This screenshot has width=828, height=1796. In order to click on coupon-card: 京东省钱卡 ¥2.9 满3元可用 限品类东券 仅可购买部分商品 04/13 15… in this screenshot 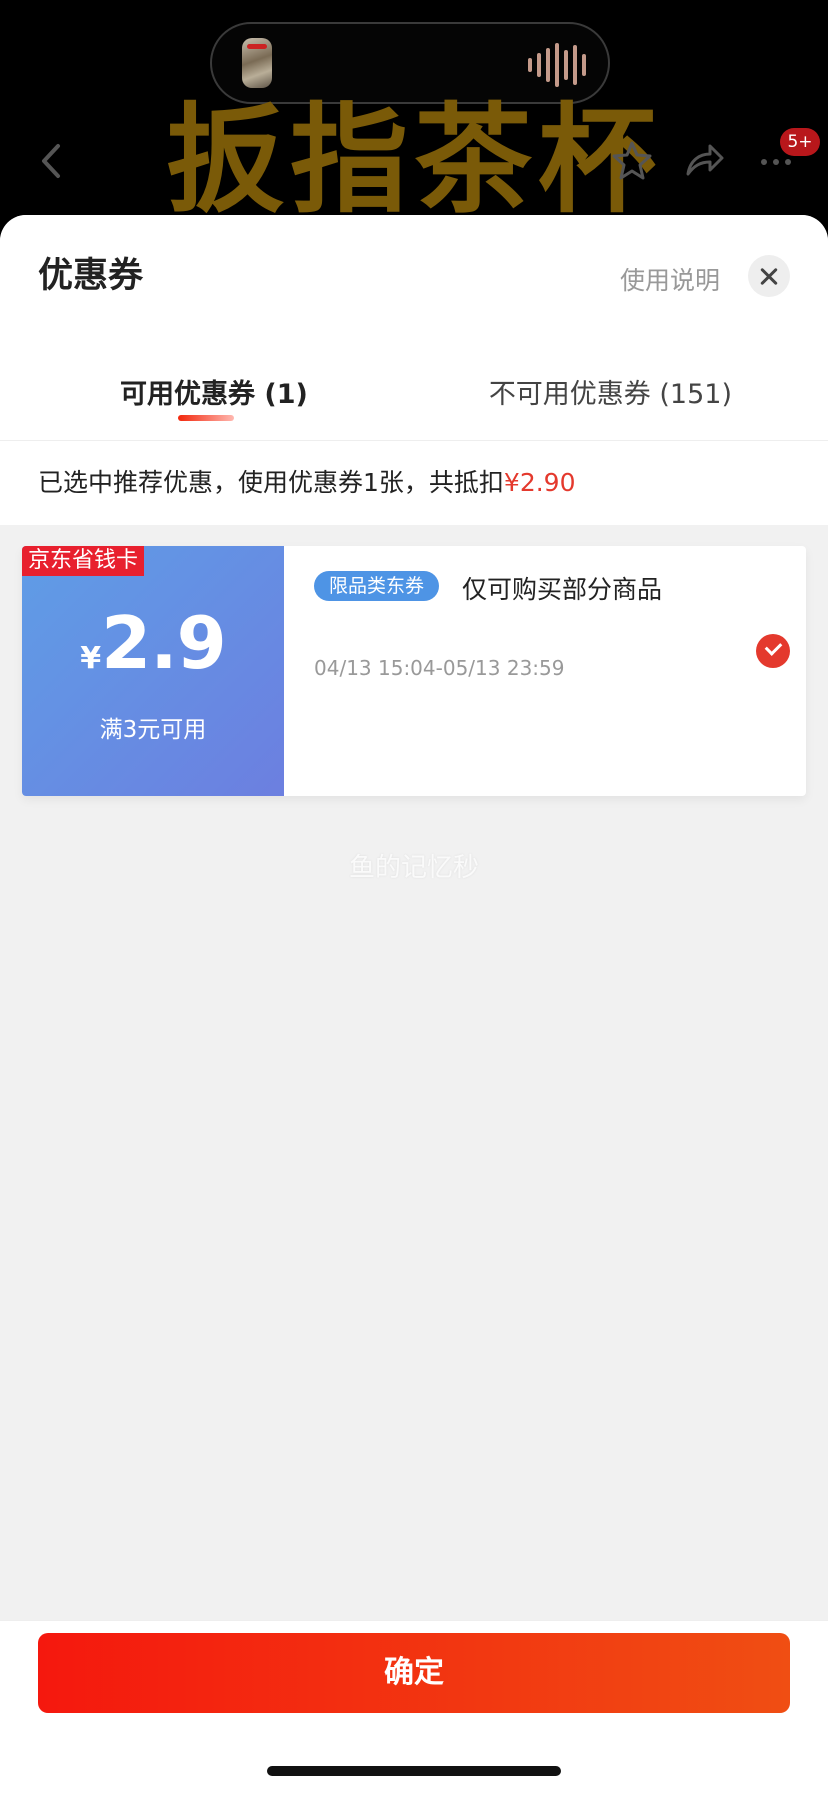, I will do `click(414, 671)`.